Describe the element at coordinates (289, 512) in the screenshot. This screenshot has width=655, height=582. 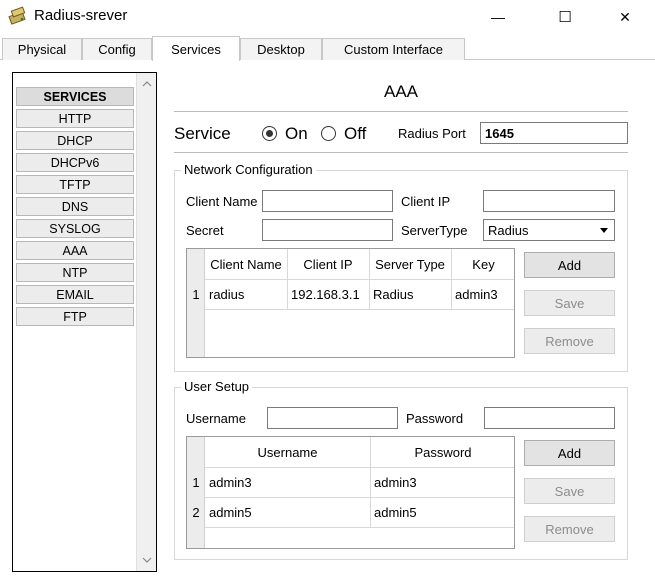
I see `user-row-username: admin5` at that location.